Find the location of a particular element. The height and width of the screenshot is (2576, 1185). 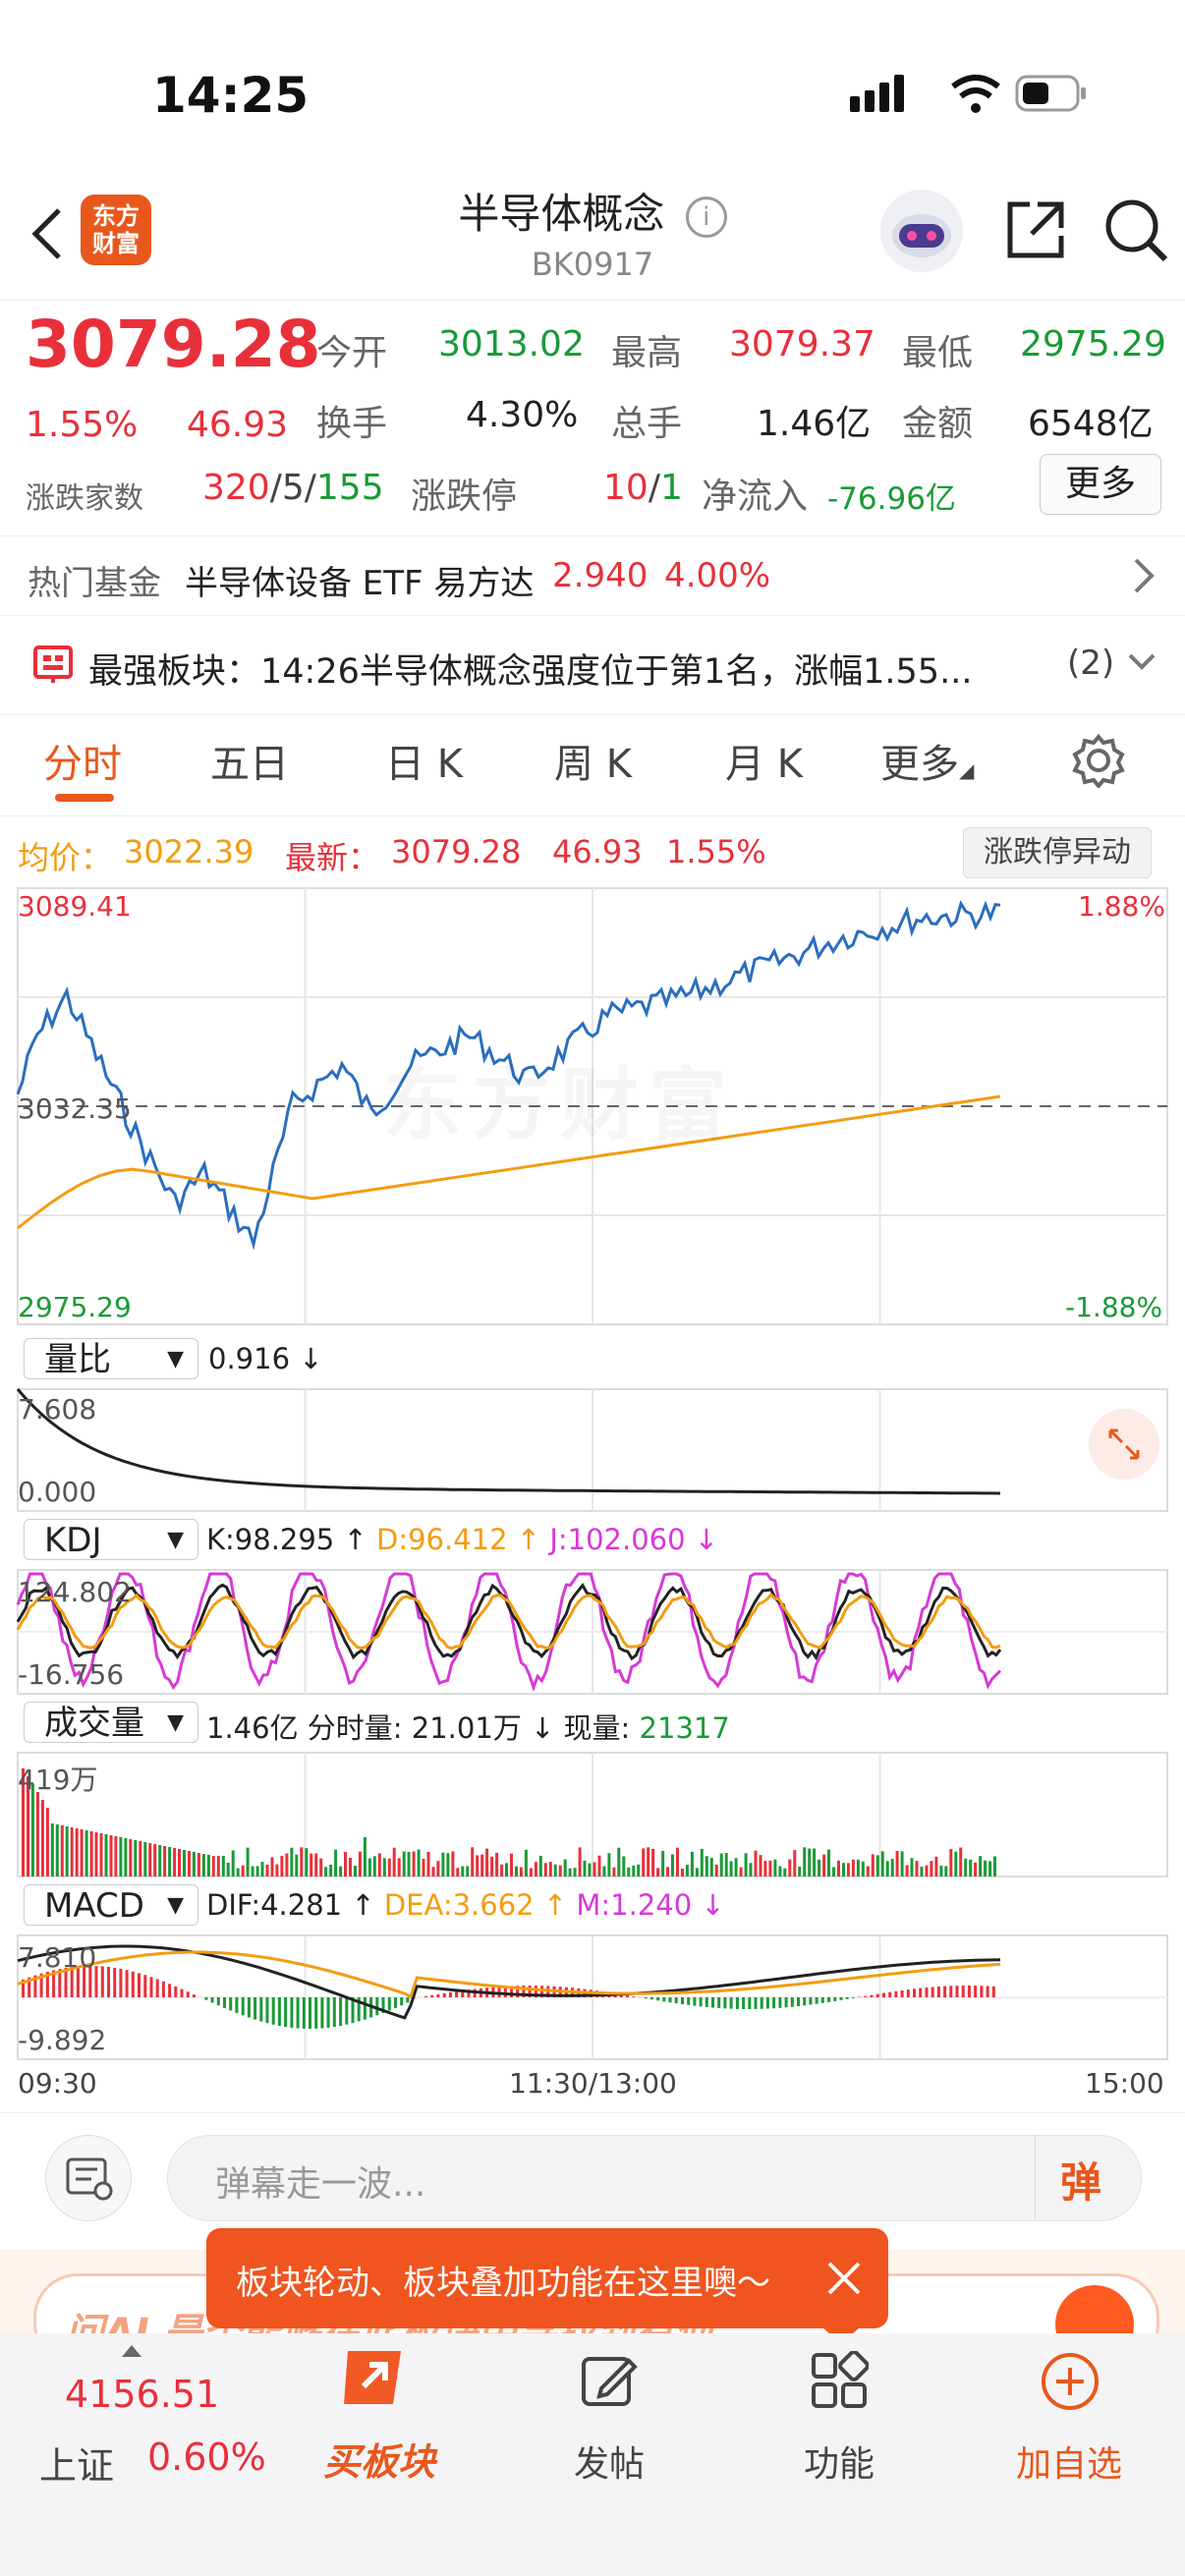

danmu-settings-button is located at coordinates (89, 2178).